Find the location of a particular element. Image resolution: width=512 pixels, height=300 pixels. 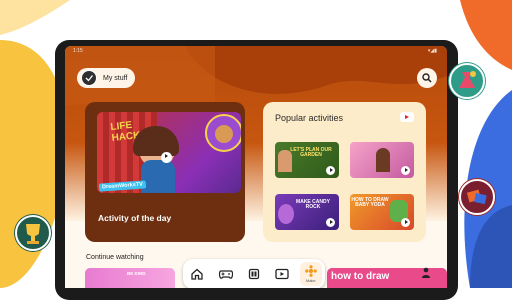

crafts-icon is located at coordinates (477, 197).